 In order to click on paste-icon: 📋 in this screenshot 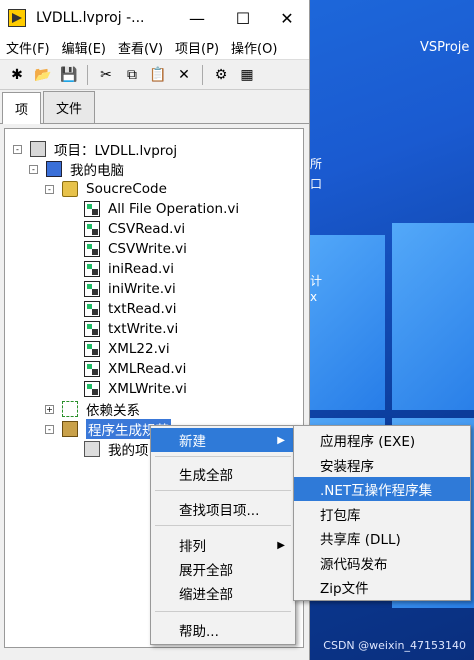, I will do `click(158, 75)`.